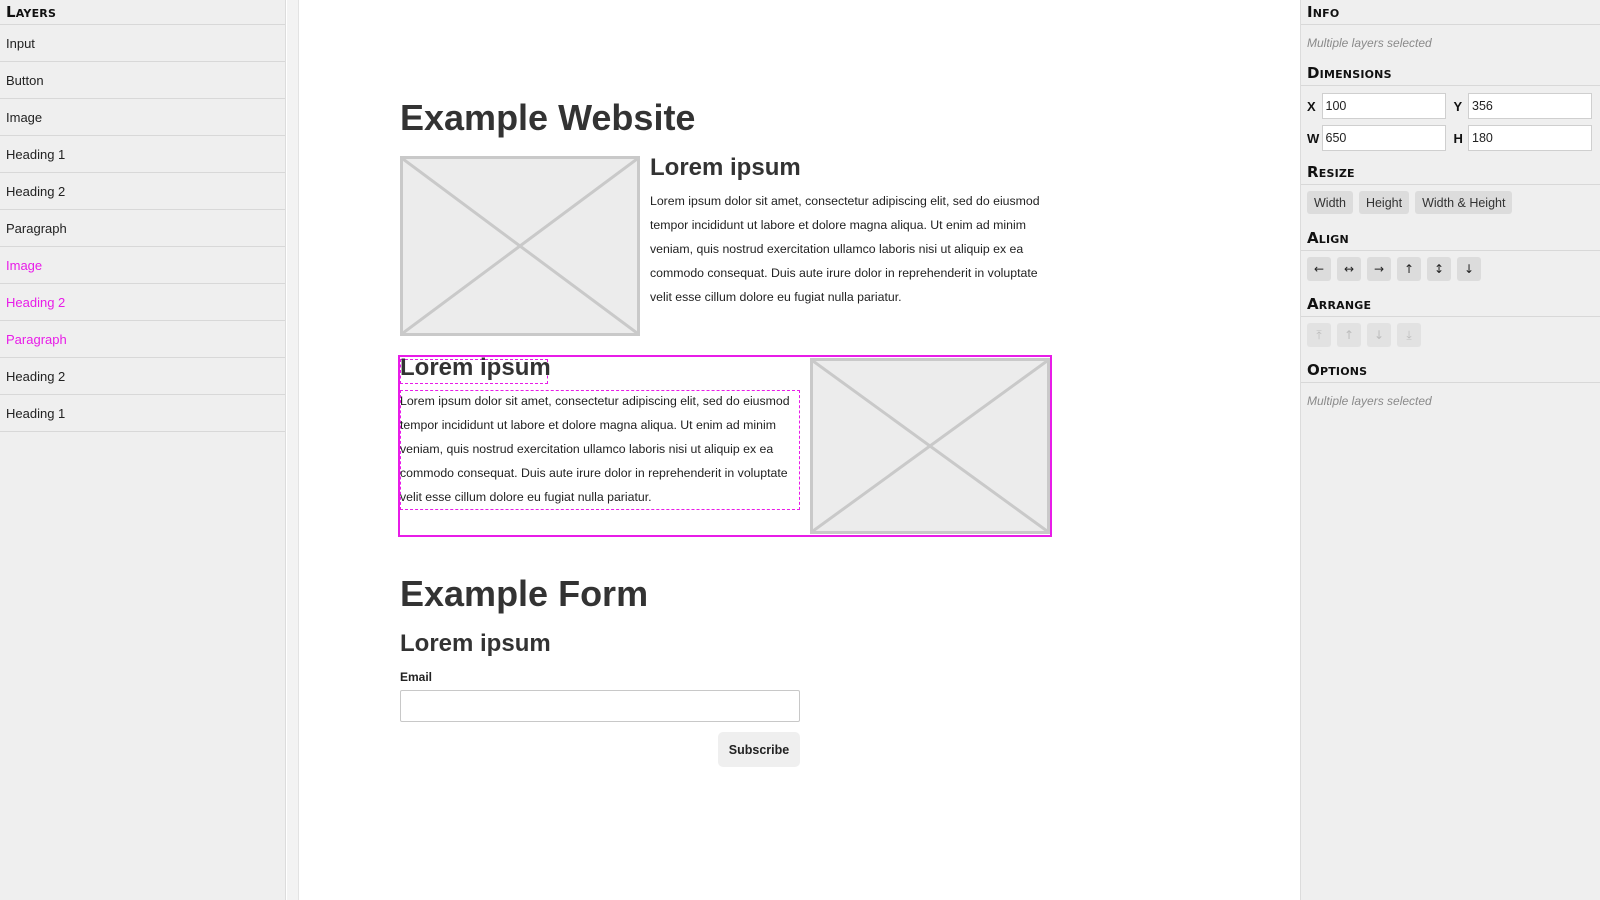 This screenshot has height=900, width=1600. Describe the element at coordinates (1450, 370) in the screenshot. I see `options-title: Options` at that location.